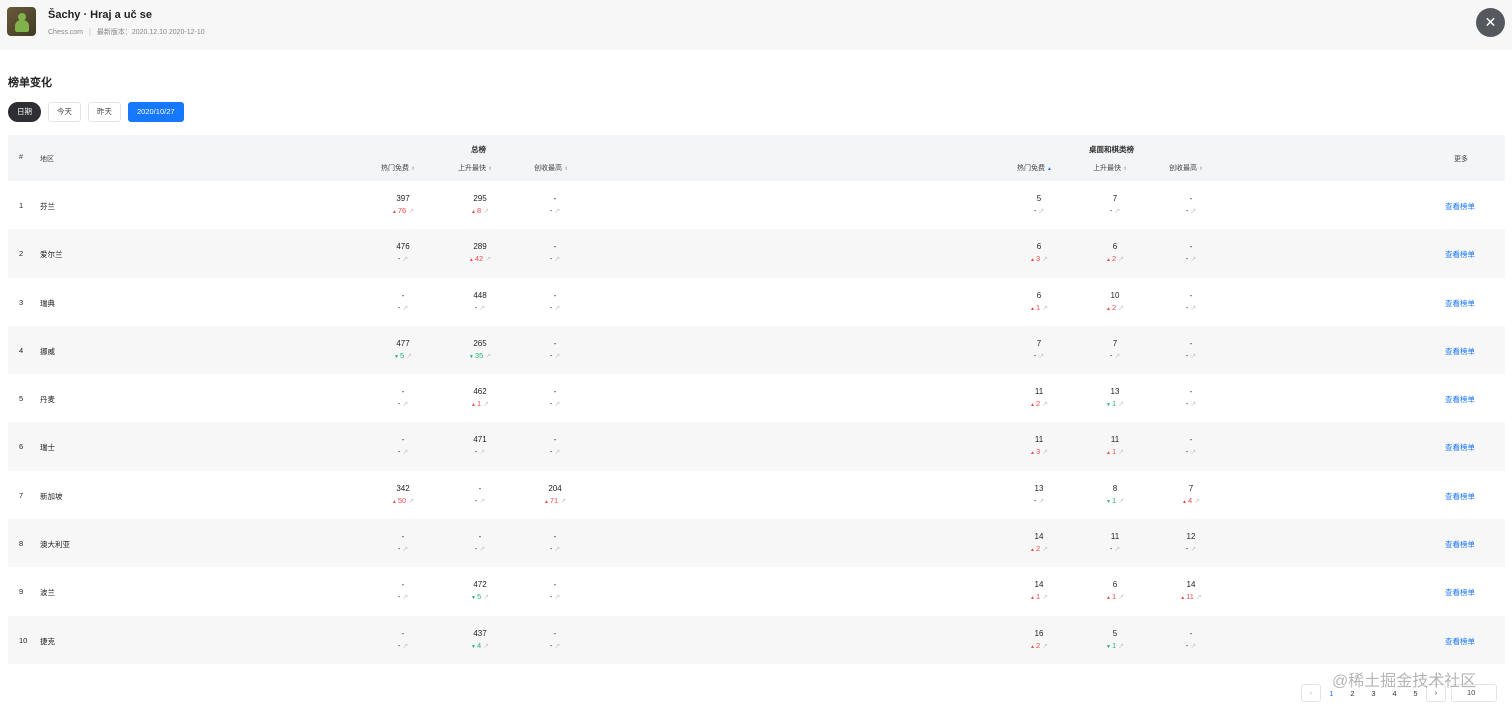  I want to click on rank-value: 11, so click(1039, 392).